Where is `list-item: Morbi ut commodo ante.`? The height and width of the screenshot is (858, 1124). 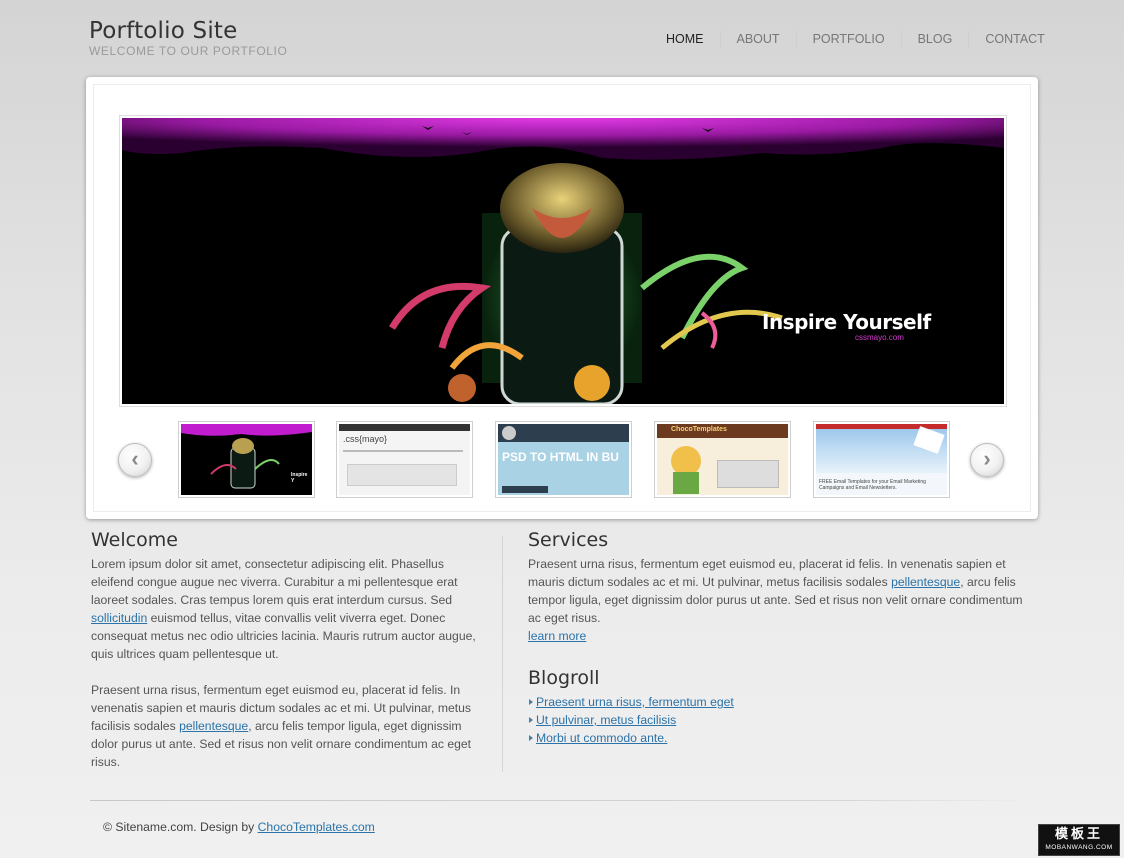 list-item: Morbi ut commodo ante. is located at coordinates (782, 738).